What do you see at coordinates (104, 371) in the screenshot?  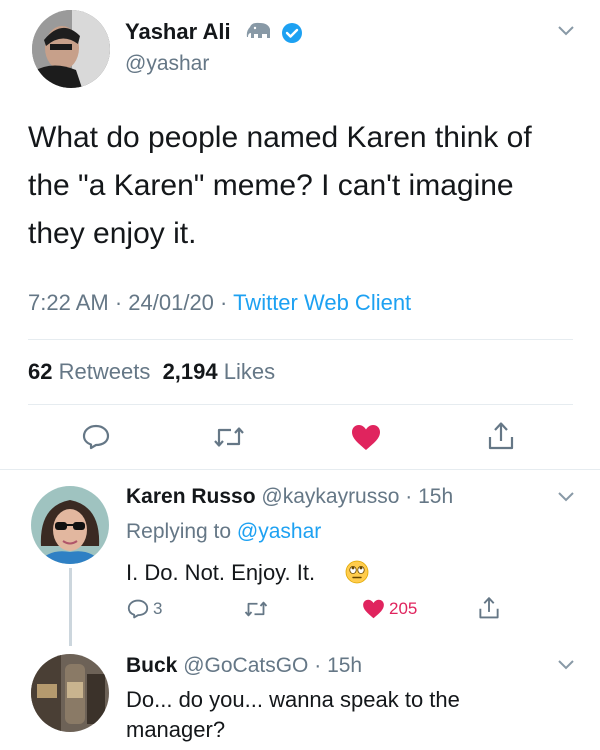 I see `retweet-label: Retweets` at bounding box center [104, 371].